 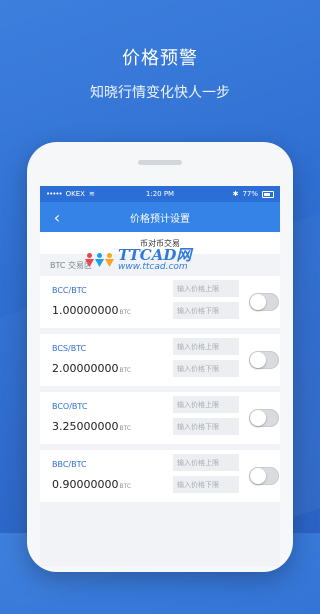 I want to click on bluetooth-icon: ✱, so click(x=235, y=194).